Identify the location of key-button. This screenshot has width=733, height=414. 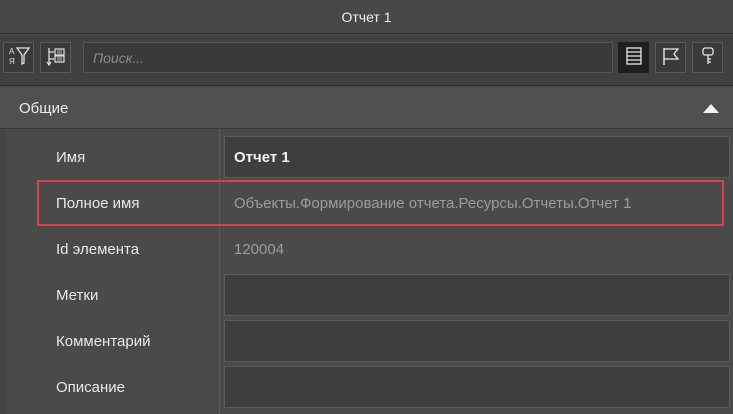
(707, 57).